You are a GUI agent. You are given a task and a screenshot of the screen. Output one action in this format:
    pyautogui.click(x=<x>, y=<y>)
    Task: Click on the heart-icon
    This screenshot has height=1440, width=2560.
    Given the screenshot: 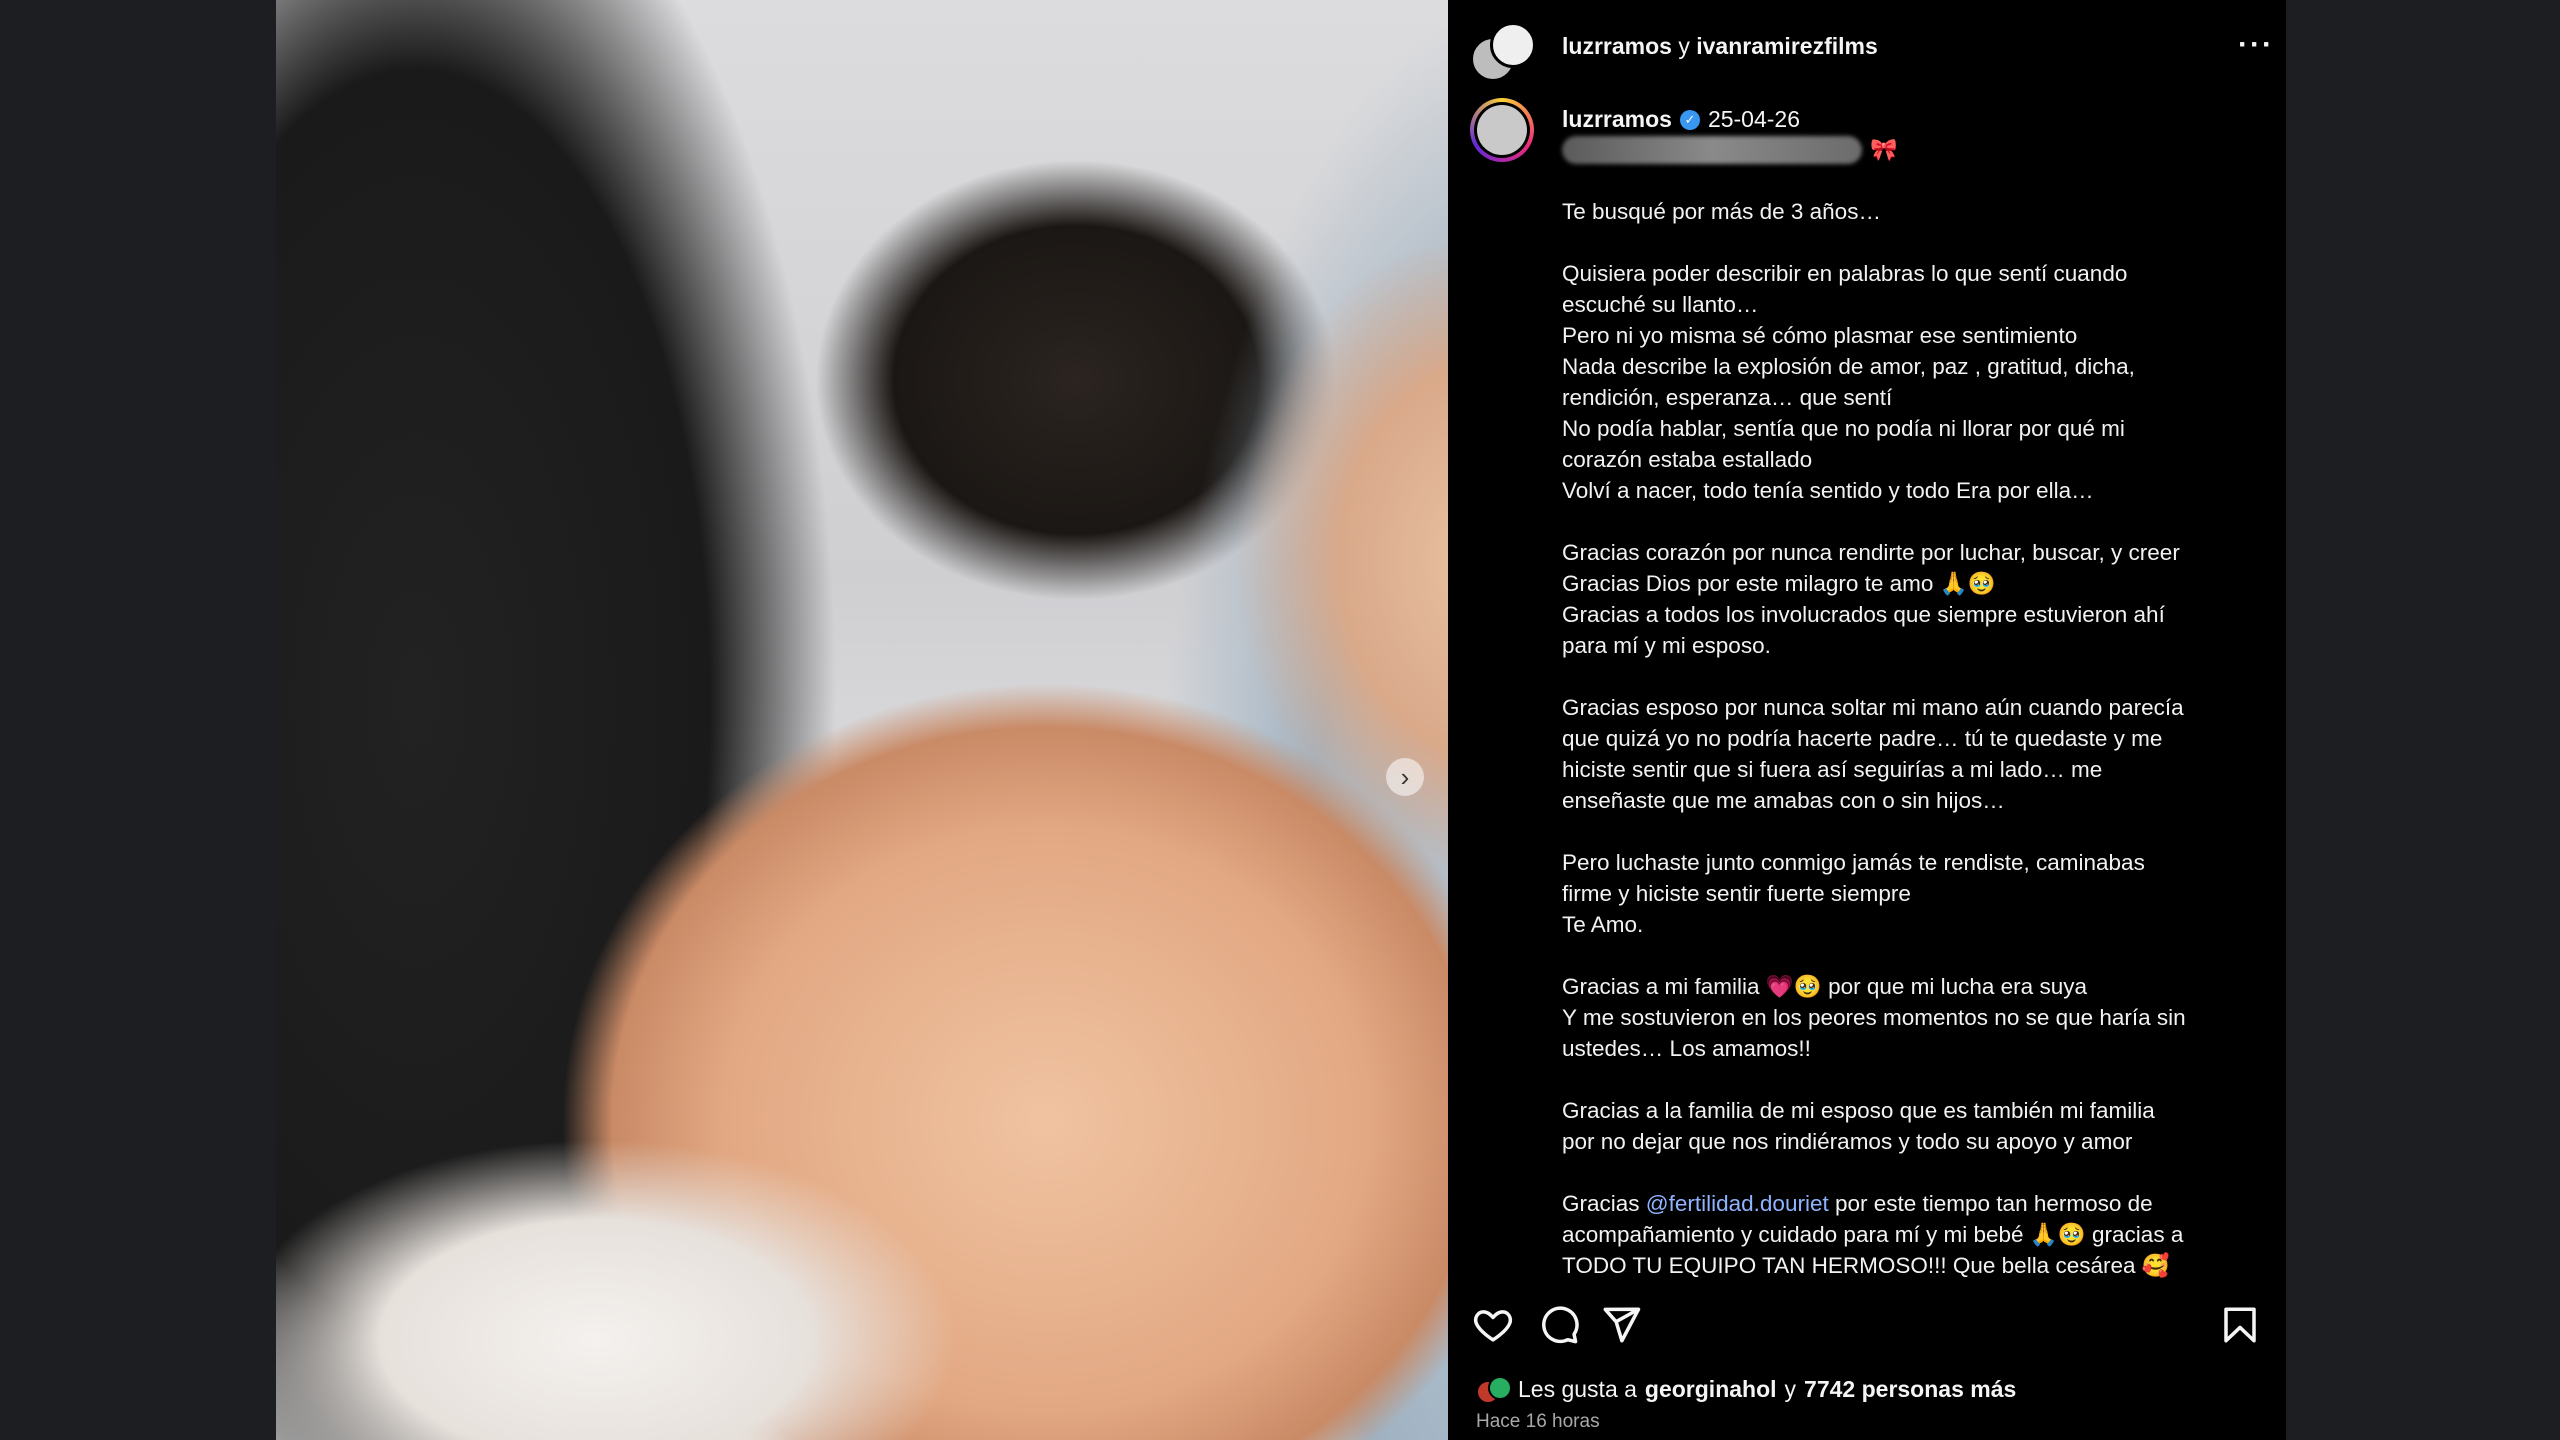 What is the action you would take?
    pyautogui.click(x=1493, y=1325)
    